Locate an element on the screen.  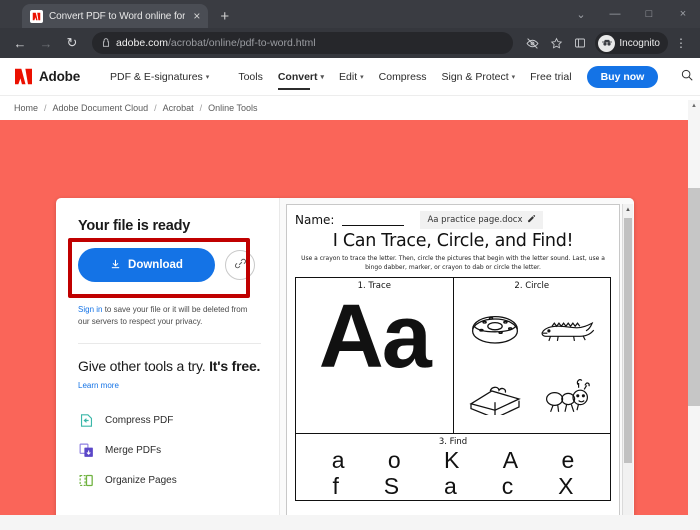
merge-pdfs-icon is located at coordinates (86, 450).